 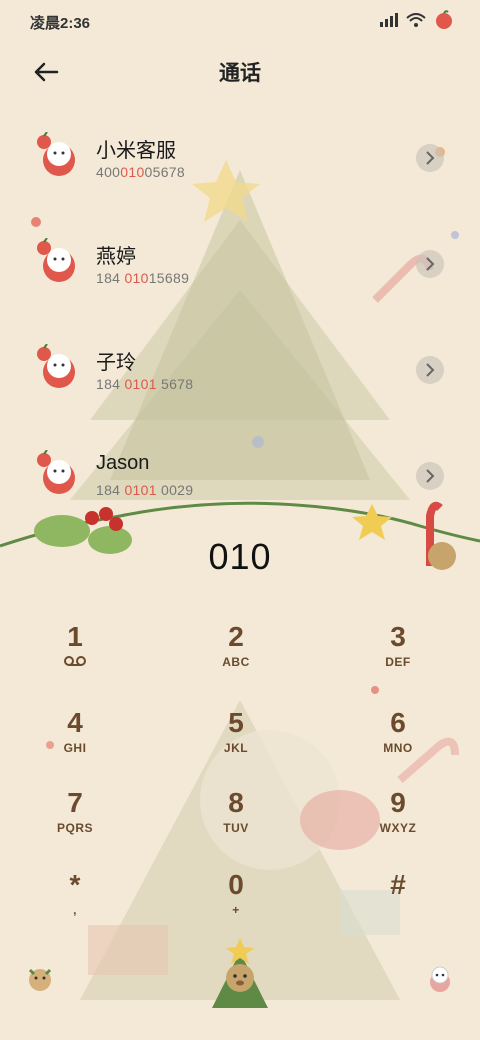 I want to click on key-6: 6 MNO, so click(x=398, y=742).